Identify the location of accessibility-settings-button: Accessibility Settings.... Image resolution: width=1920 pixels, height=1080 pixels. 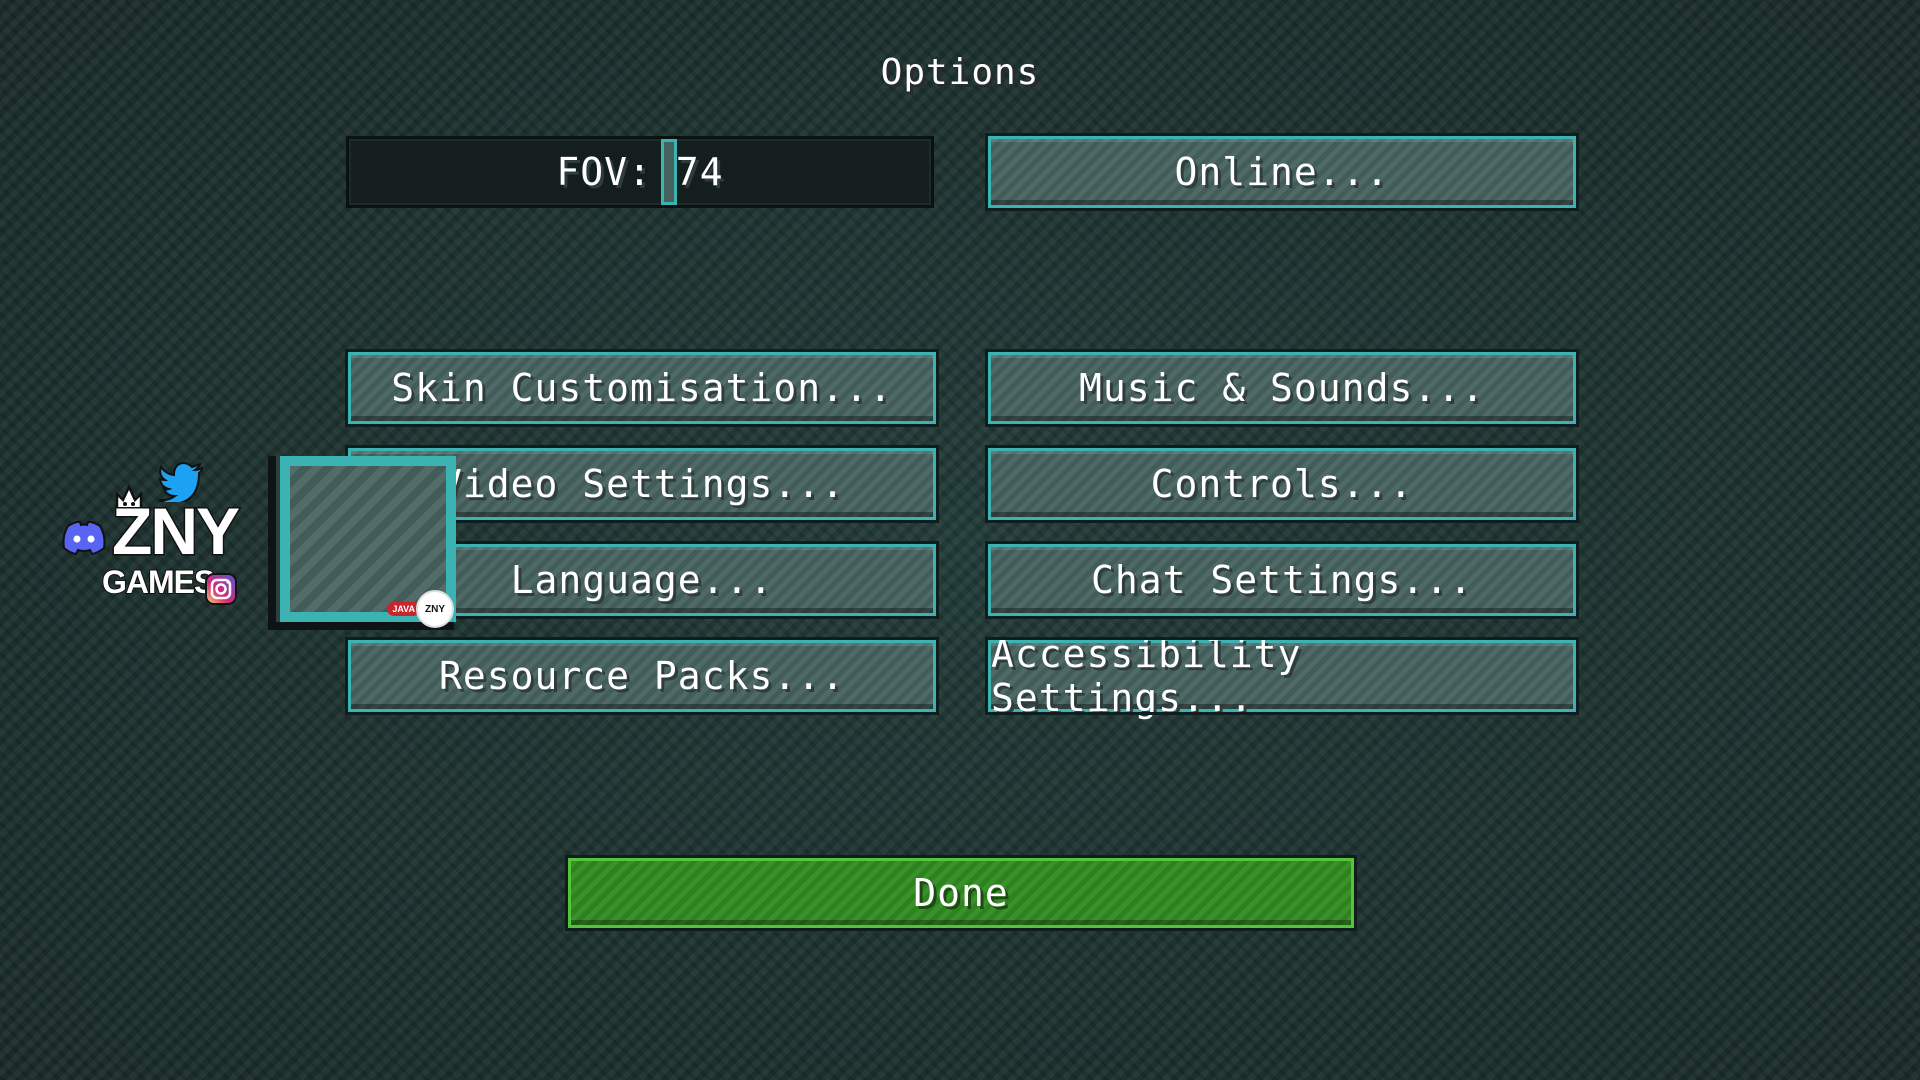
(1282, 676).